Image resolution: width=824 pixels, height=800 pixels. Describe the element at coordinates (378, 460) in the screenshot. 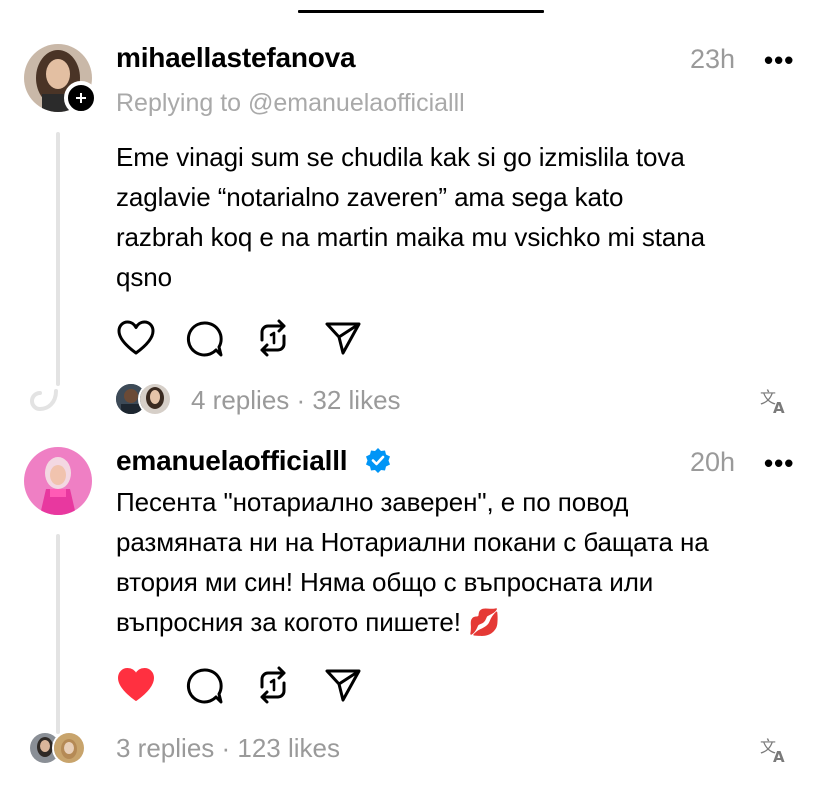

I see `verified-badge-icon` at that location.